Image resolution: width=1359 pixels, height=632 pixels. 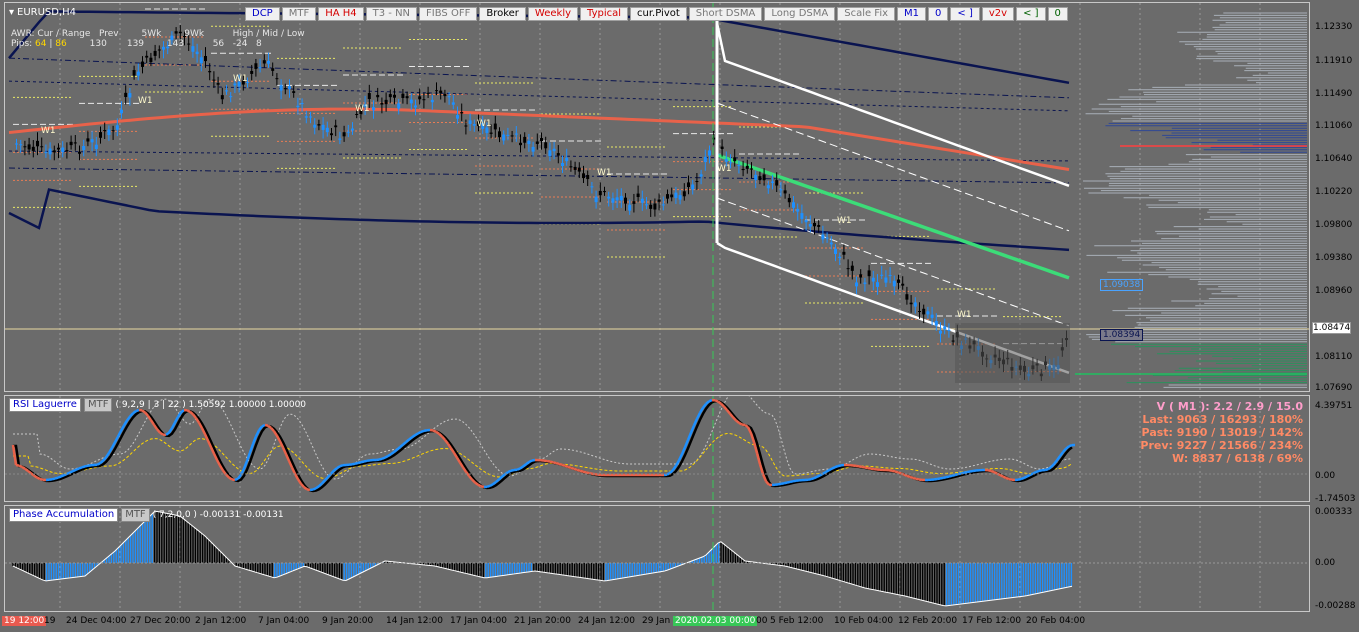 What do you see at coordinates (604, 14) in the screenshot?
I see `toolbar-button-7: Typical` at bounding box center [604, 14].